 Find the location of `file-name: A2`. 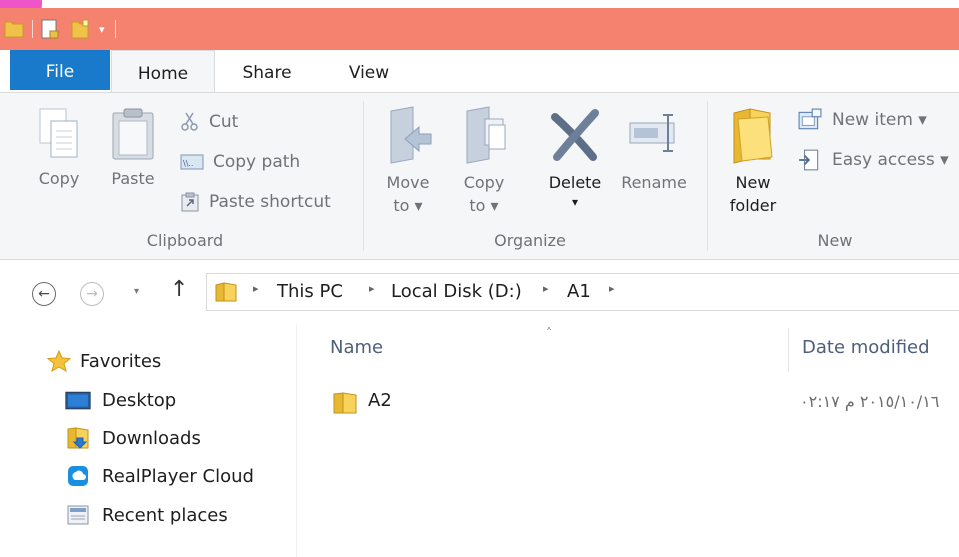

file-name: A2 is located at coordinates (380, 400).